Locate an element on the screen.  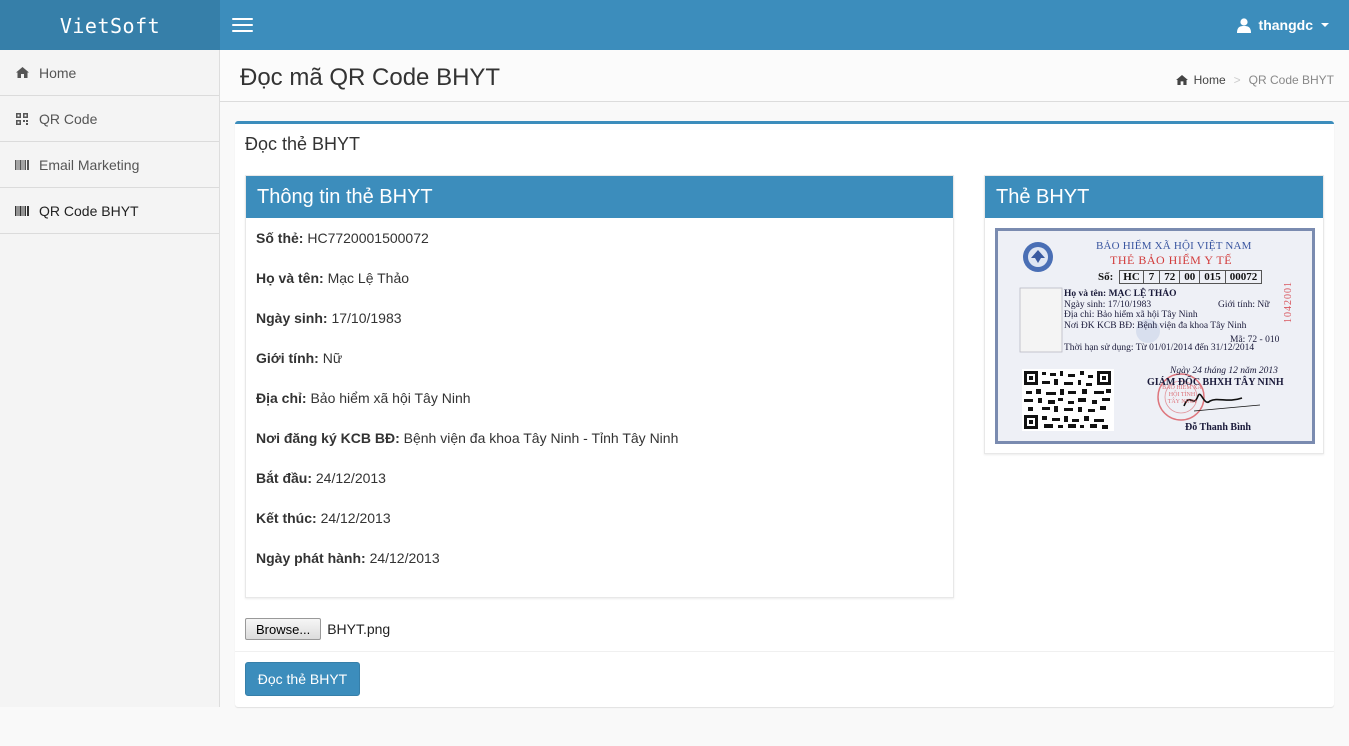
card-image-panel-title: Thẻ BHYT is located at coordinates (1154, 197).